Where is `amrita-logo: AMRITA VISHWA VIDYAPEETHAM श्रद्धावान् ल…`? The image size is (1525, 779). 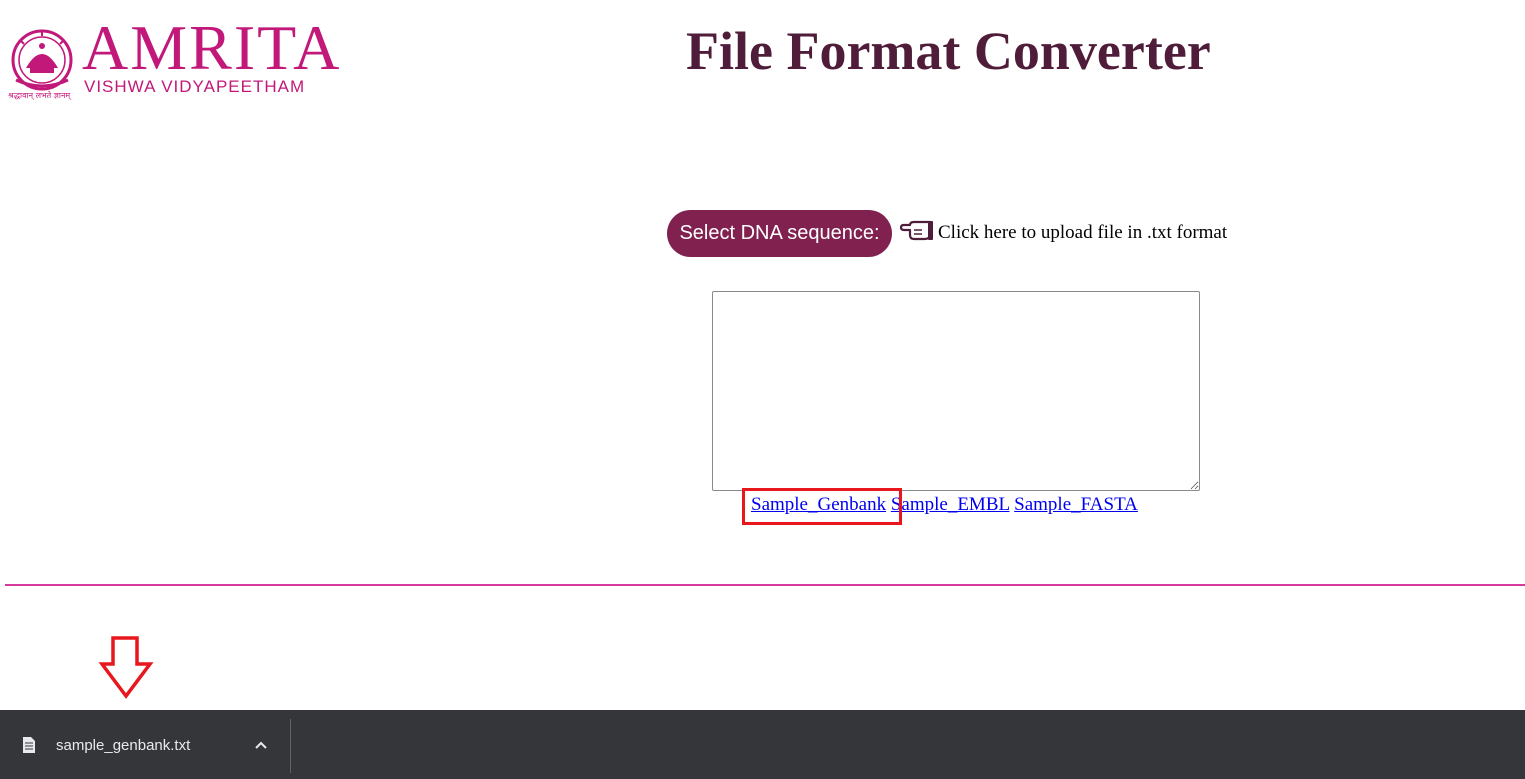 amrita-logo: AMRITA VISHWA VIDYAPEETHAM श्रद्धावान् ल… is located at coordinates (194, 59).